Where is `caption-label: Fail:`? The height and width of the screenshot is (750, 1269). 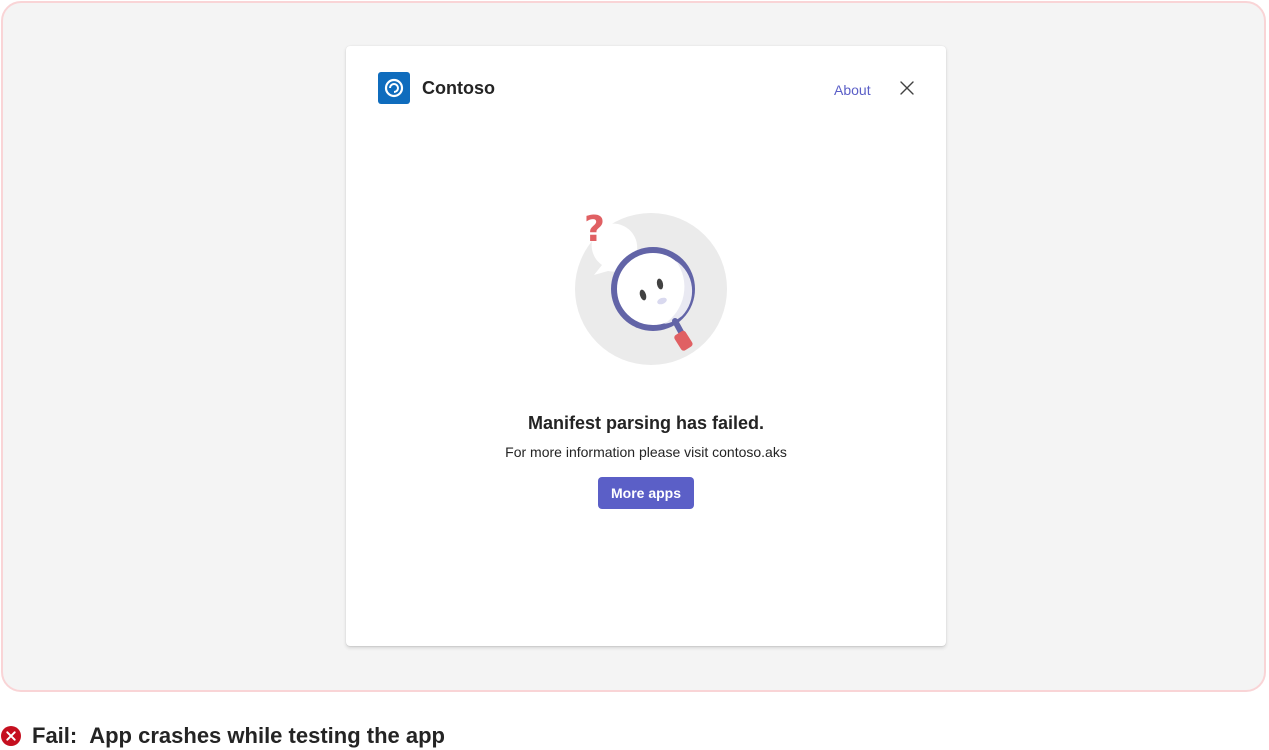 caption-label: Fail: is located at coordinates (55, 735).